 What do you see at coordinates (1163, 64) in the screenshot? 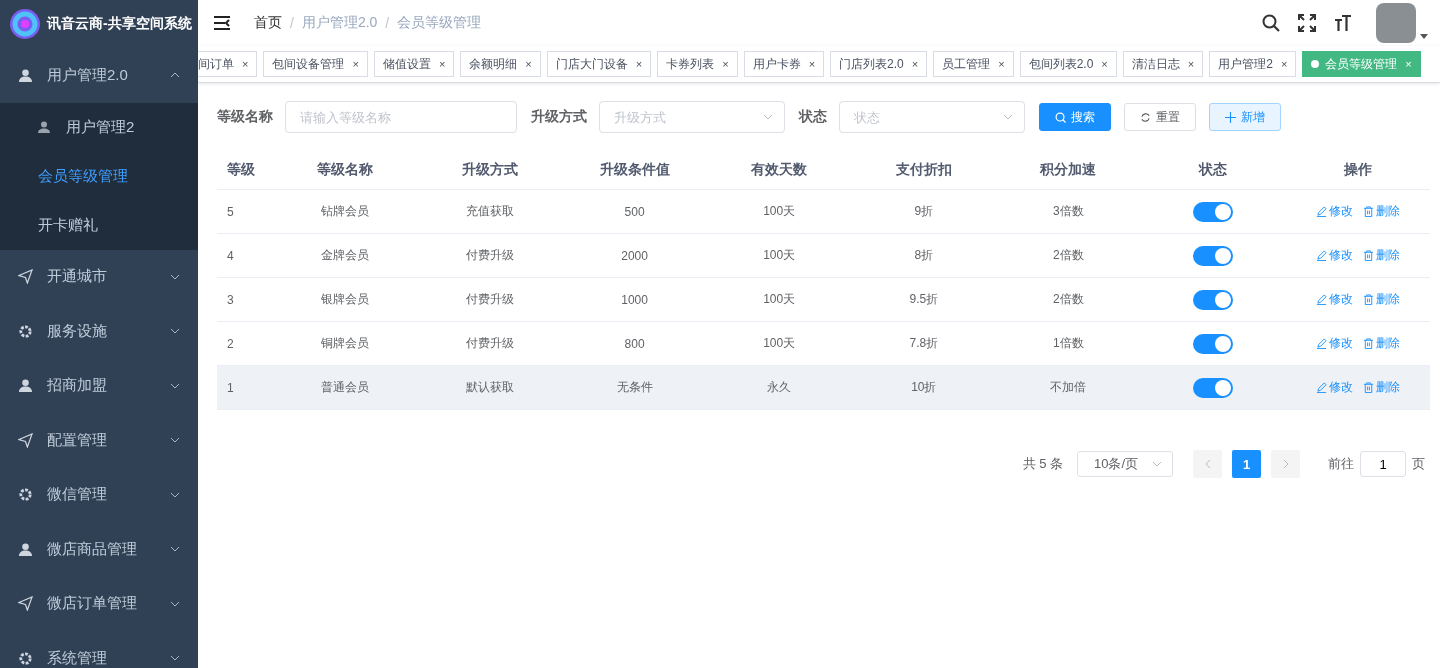
I see `page-tab: 清洁日志 ×` at bounding box center [1163, 64].